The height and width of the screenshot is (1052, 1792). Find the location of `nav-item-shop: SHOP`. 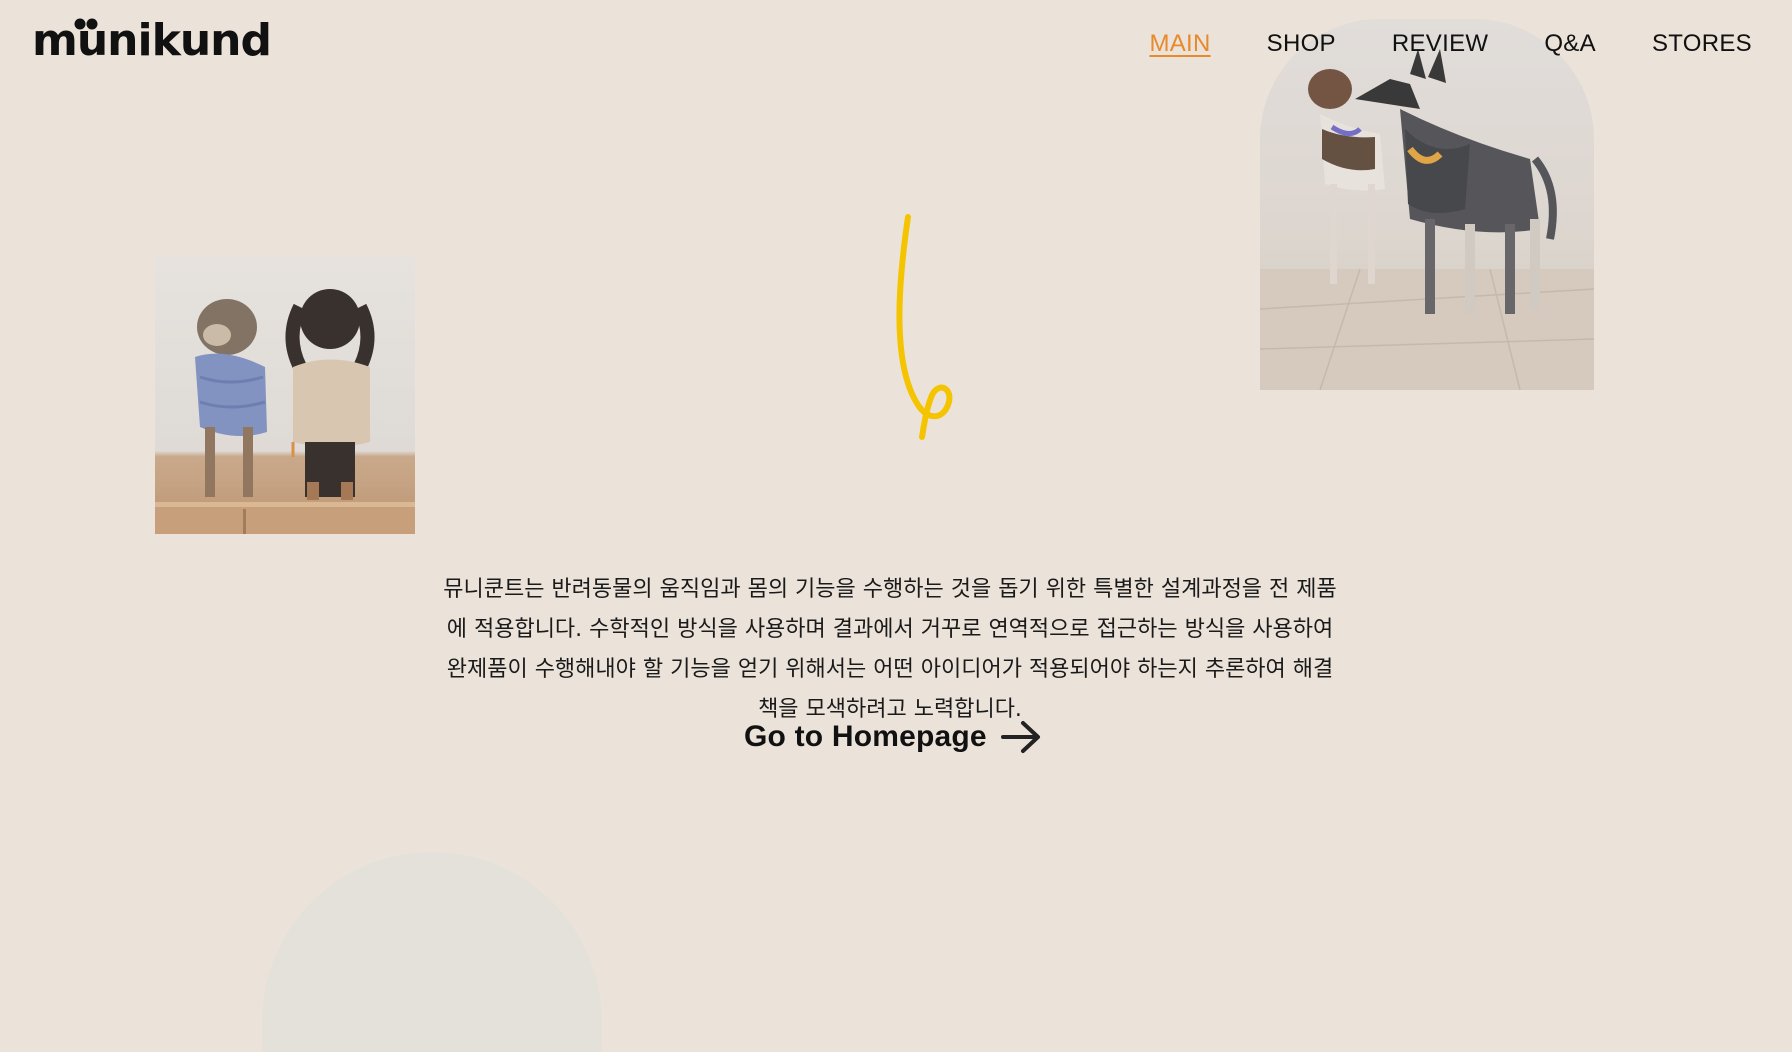

nav-item-shop: SHOP is located at coordinates (1301, 44).